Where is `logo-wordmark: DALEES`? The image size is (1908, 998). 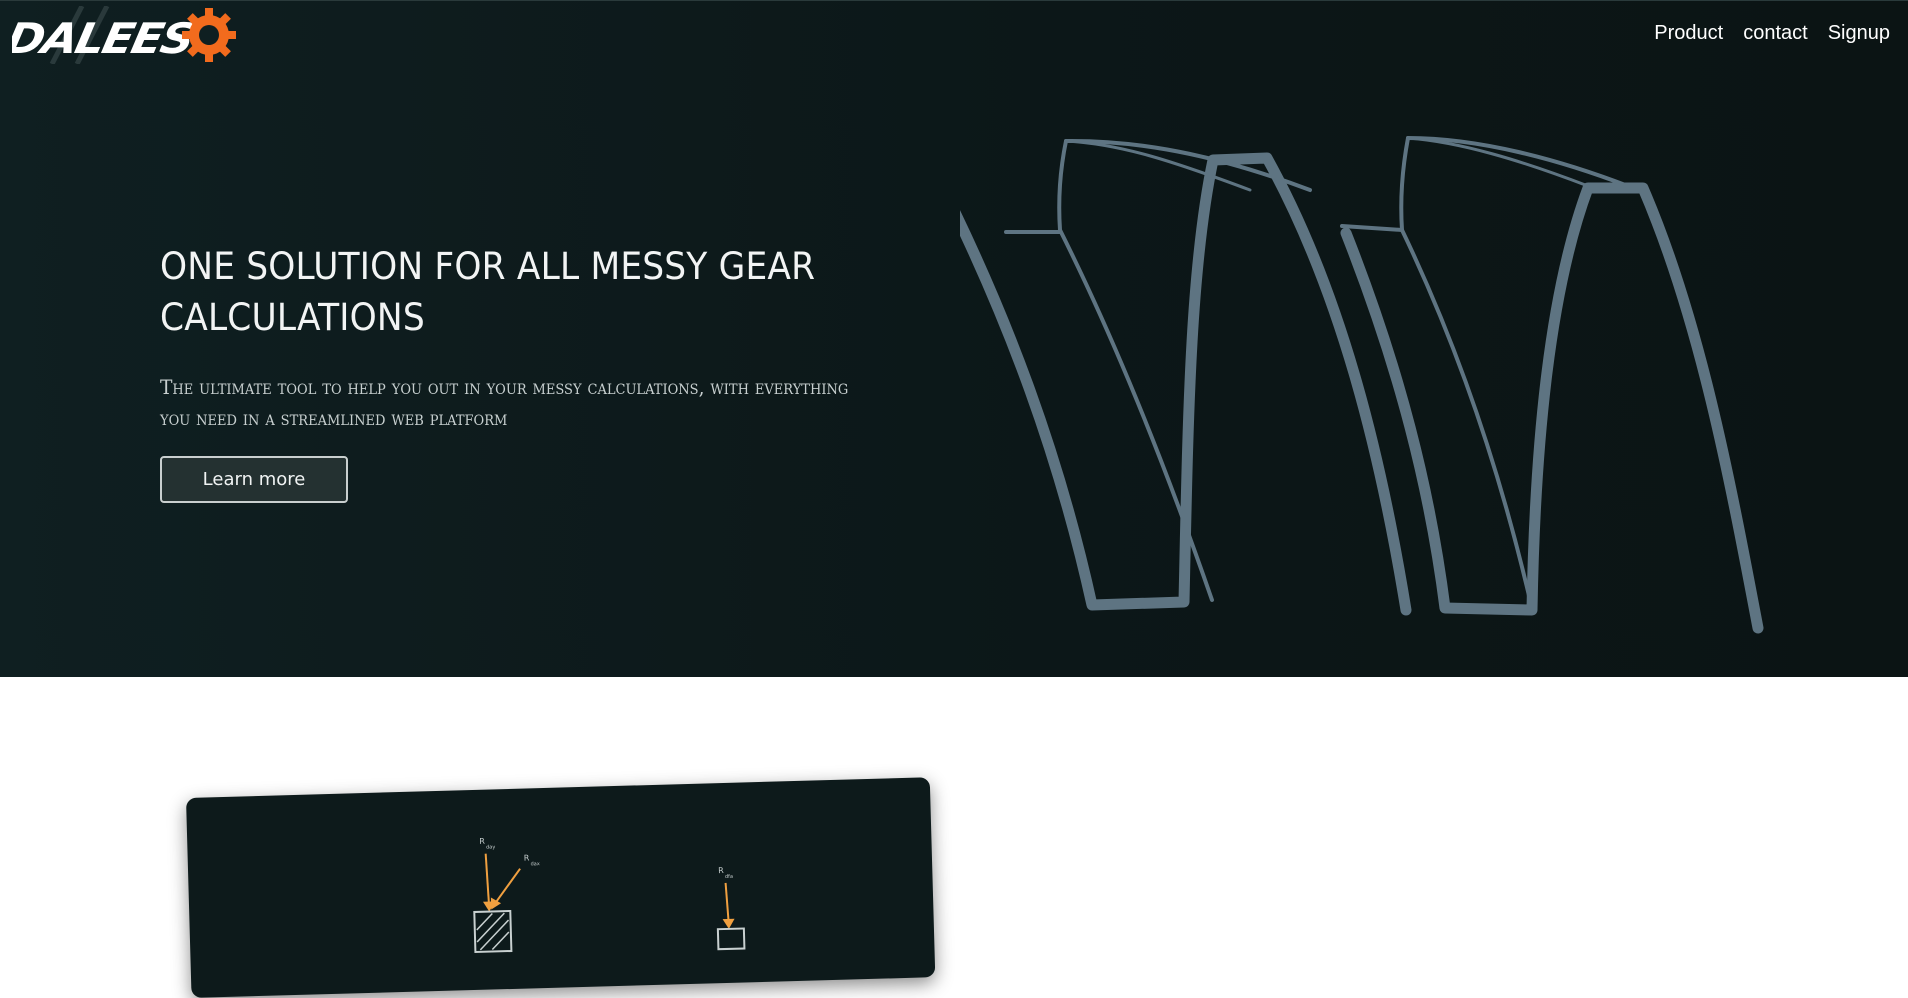
logo-wordmark: DALEES is located at coordinates (104, 39).